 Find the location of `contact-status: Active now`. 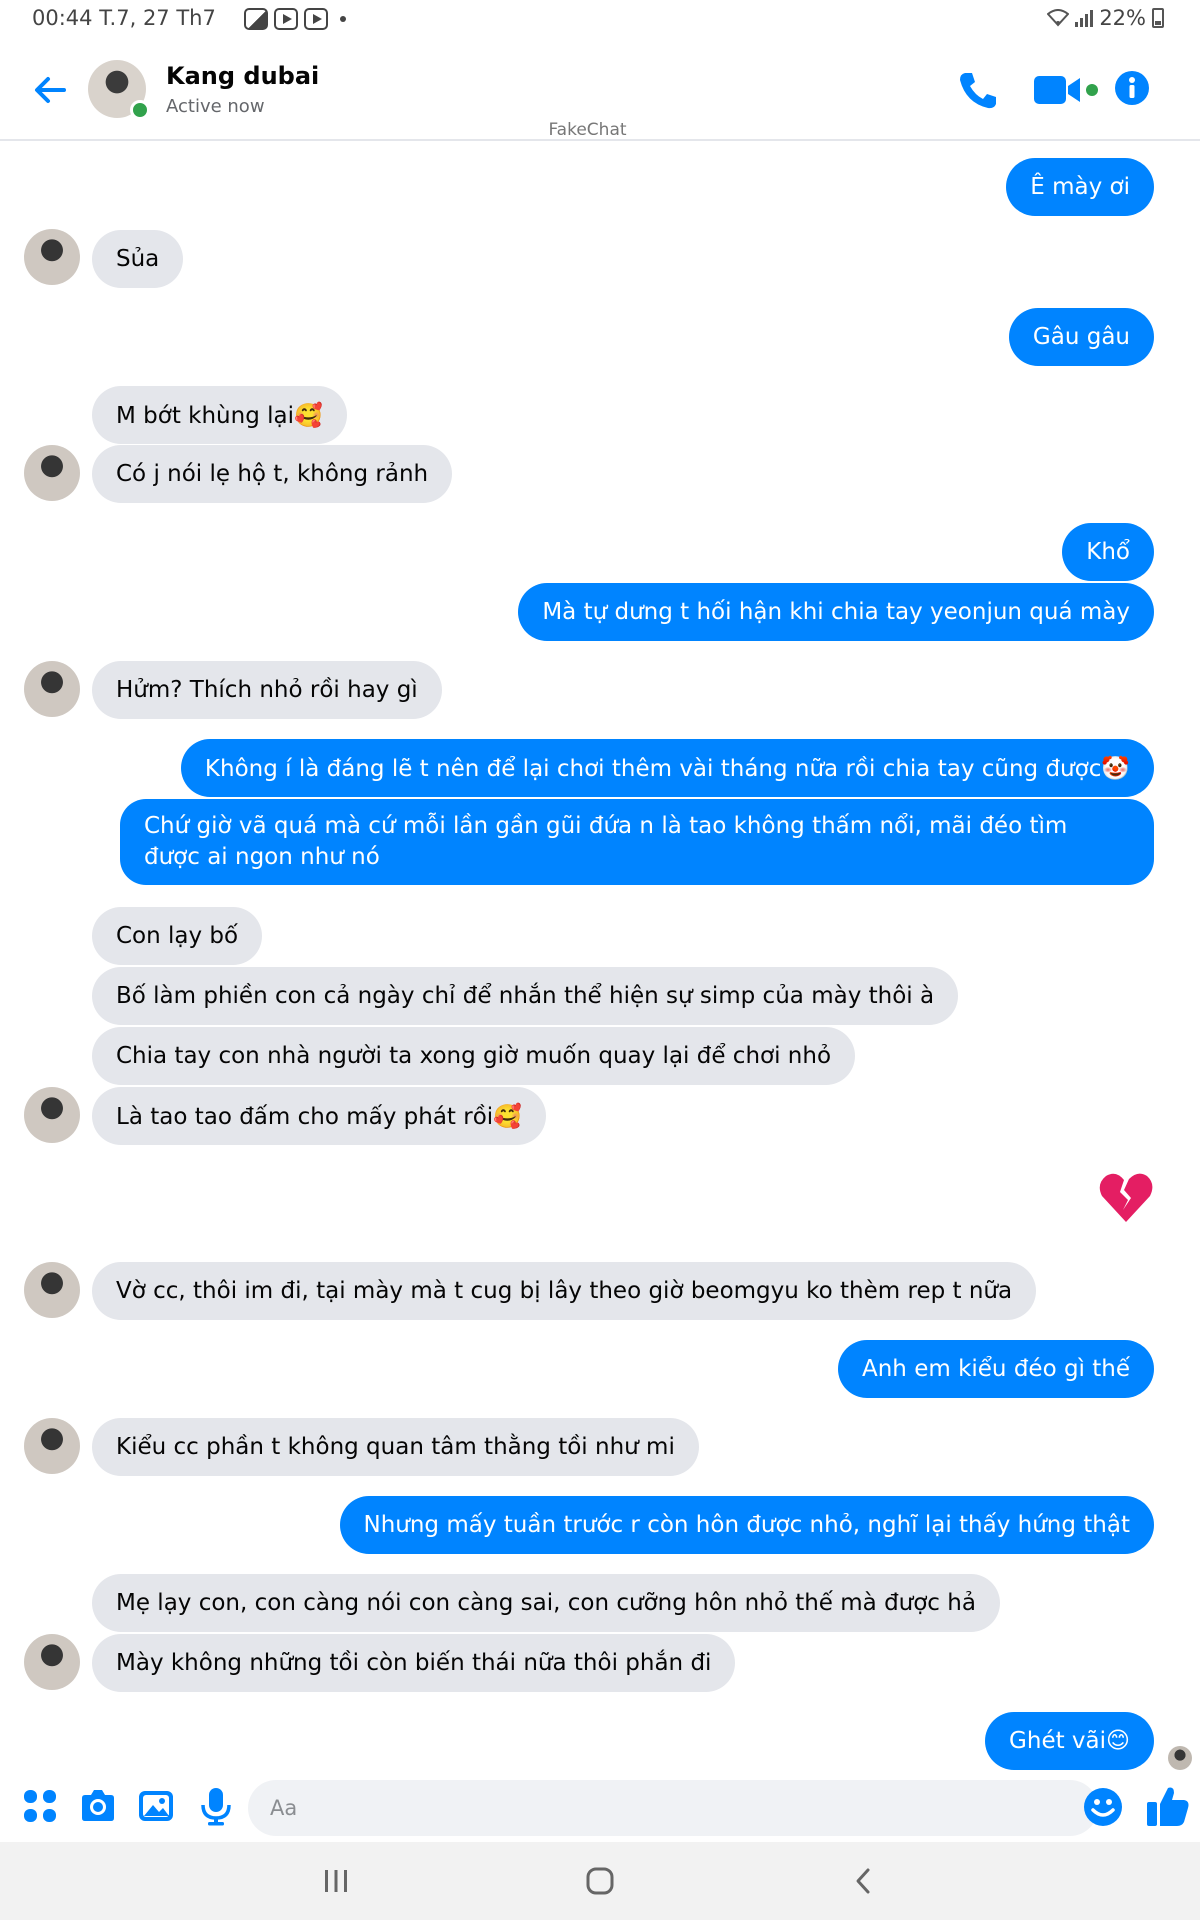

contact-status: Active now is located at coordinates (215, 106).